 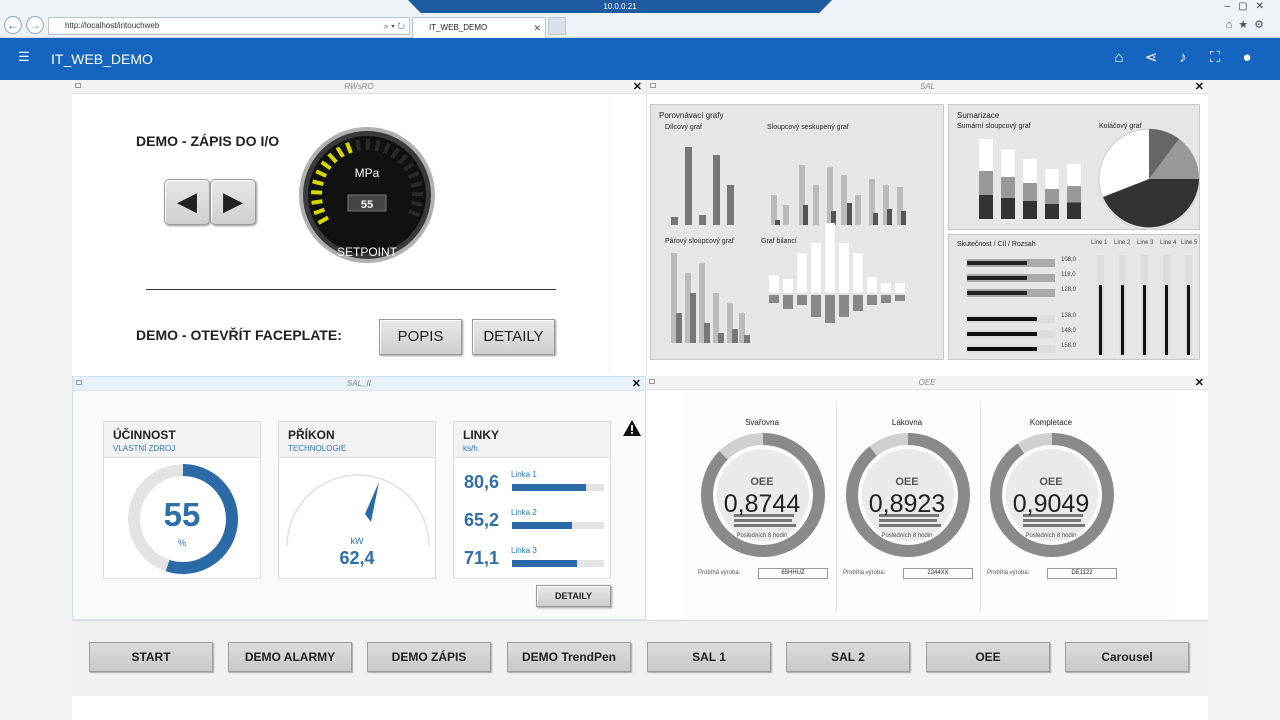 I want to click on prikon-title: PŘÍKON, so click(x=311, y=435).